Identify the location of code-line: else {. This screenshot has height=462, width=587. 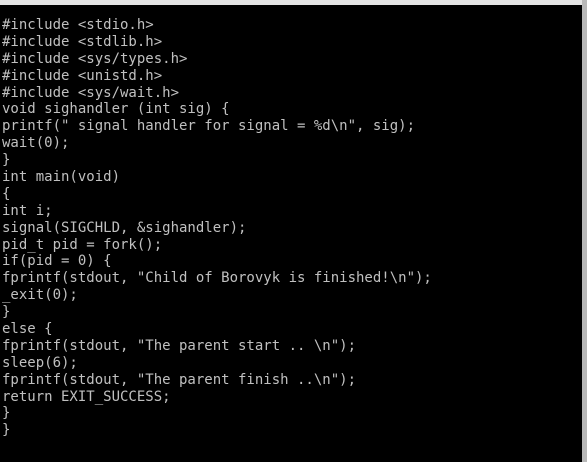
(27, 329).